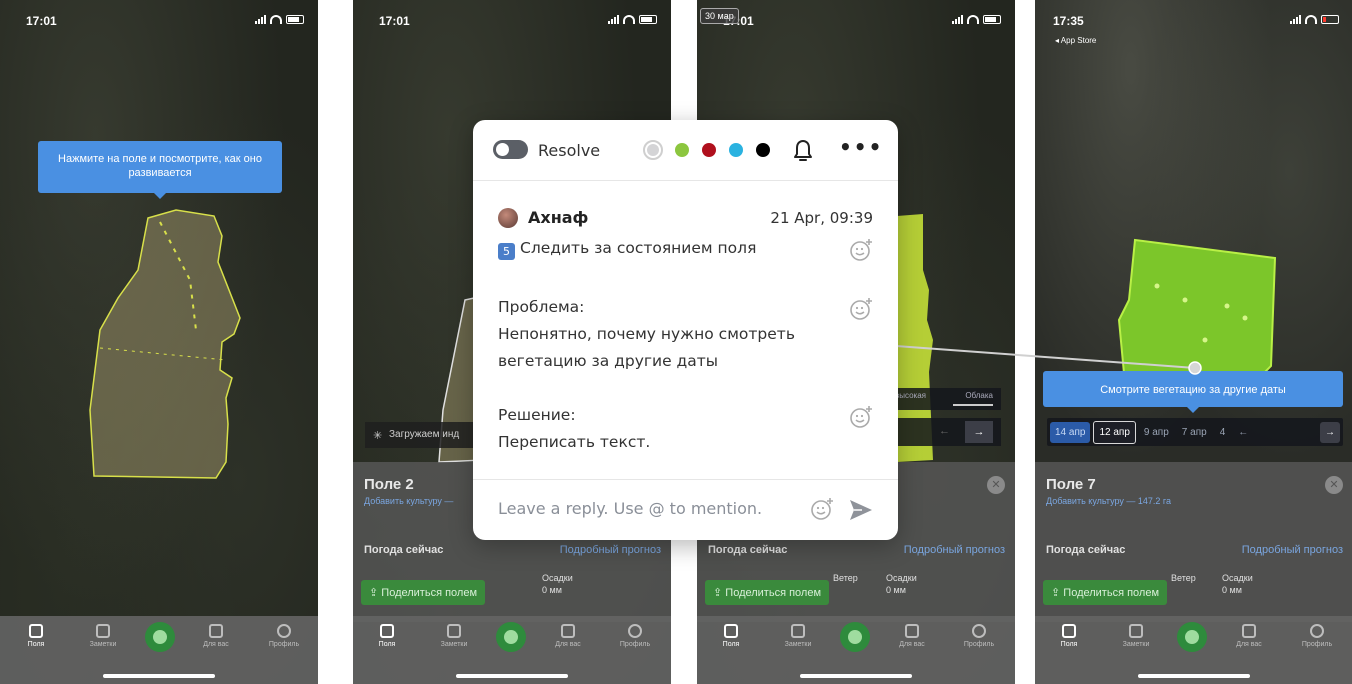 The height and width of the screenshot is (684, 1352). I want to click on date-chip: 7 апр, so click(1194, 432).